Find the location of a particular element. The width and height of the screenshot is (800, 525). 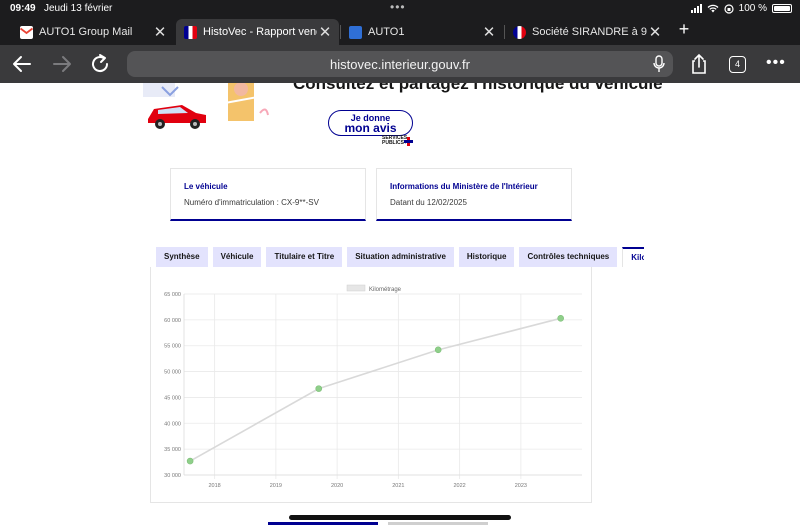

tab-label: Société SIRANDRE à 931 is located at coordinates (589, 32).